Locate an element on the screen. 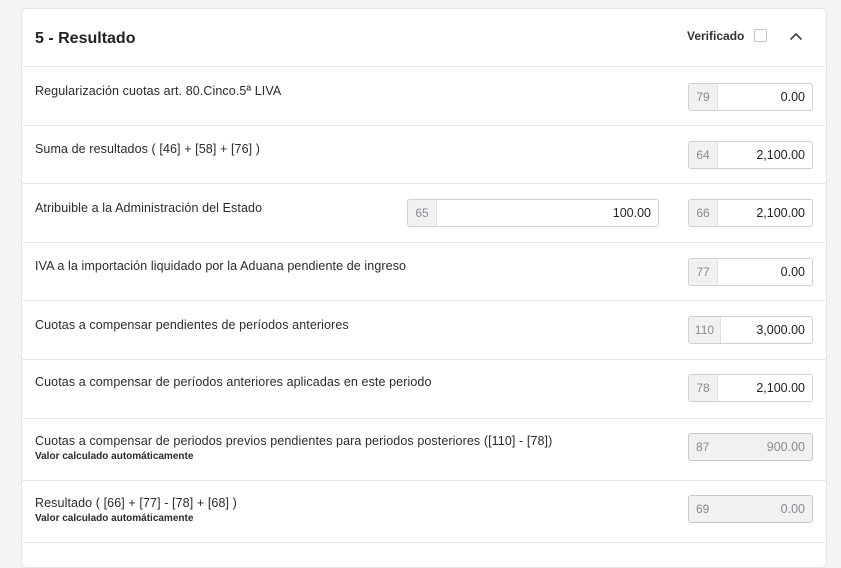 This screenshot has height=568, width=841. box-number: 64 is located at coordinates (703, 155).